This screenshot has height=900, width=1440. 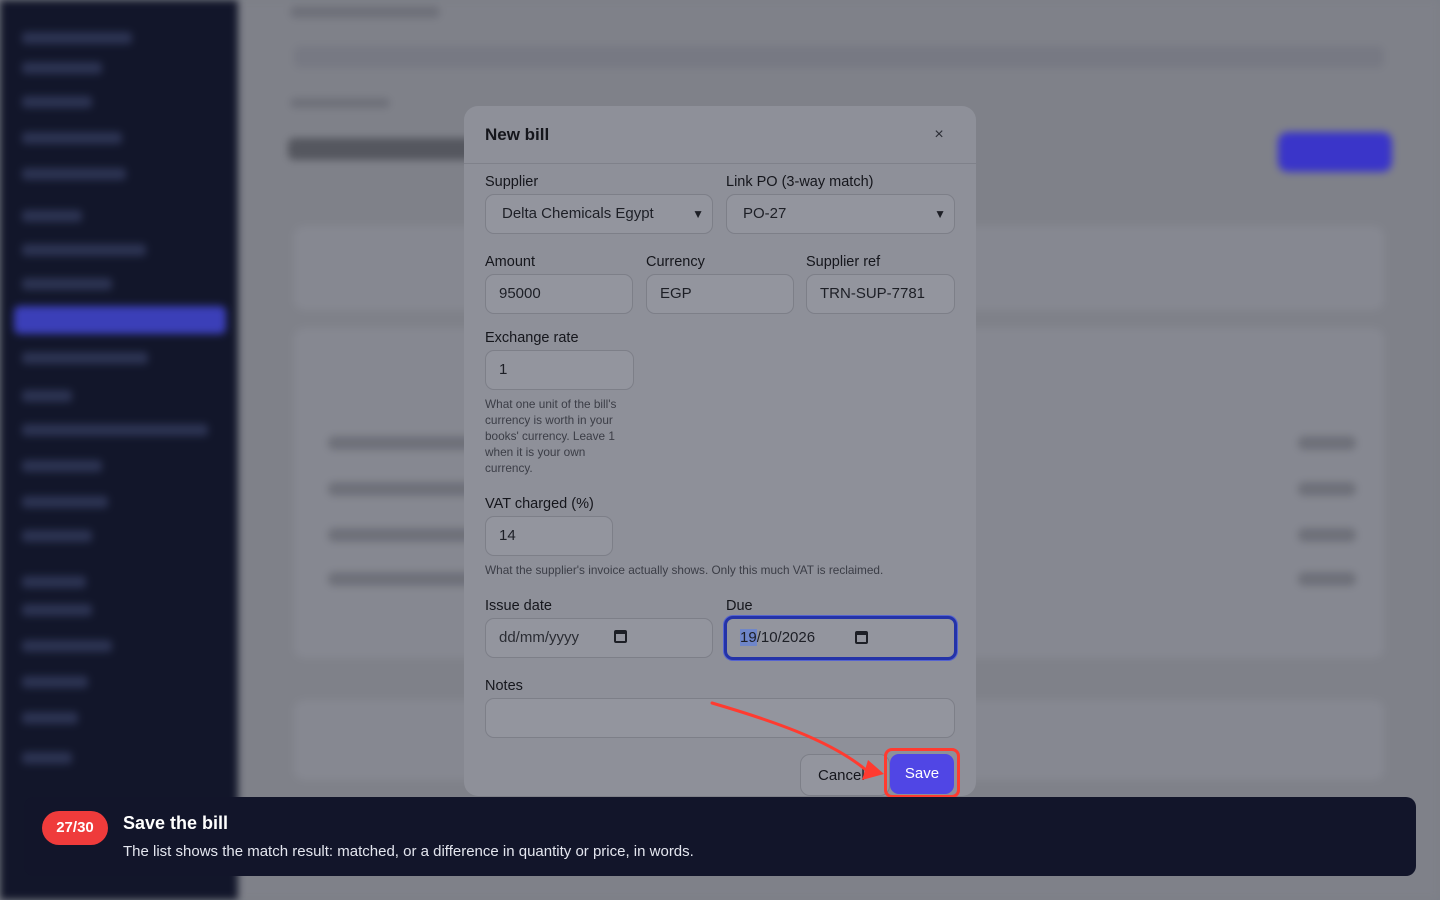 I want to click on step-badge: 27/30, so click(x=75, y=828).